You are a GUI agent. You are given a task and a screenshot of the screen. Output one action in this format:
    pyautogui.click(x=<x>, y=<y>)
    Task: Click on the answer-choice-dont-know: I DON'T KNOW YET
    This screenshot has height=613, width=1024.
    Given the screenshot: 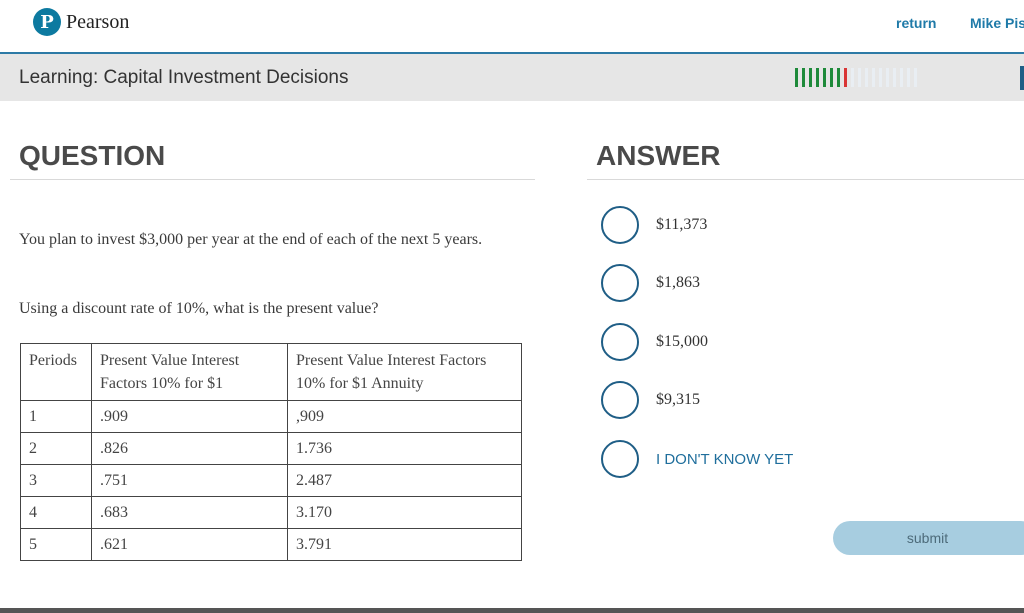 What is the action you would take?
    pyautogui.click(x=697, y=459)
    